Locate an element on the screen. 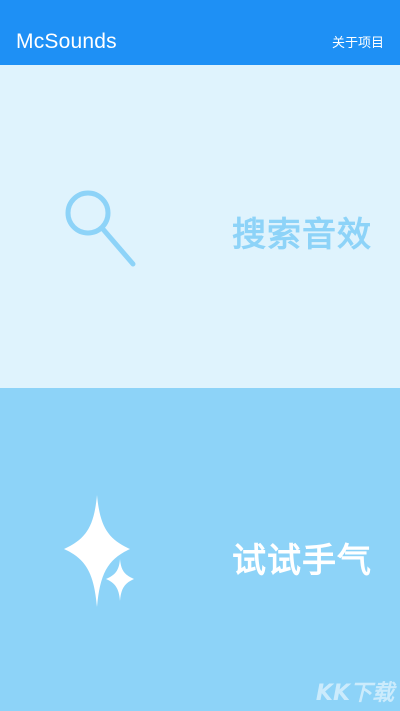 The image size is (400, 711). about-project-button: 关于项目 is located at coordinates (358, 41).